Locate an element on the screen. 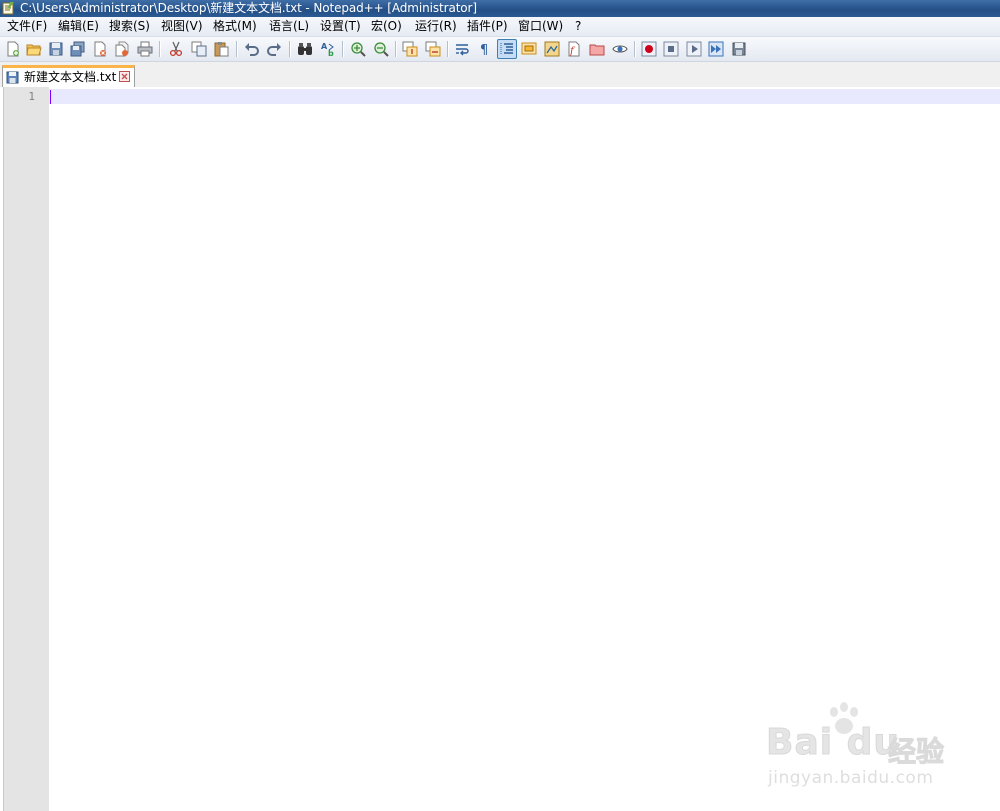 The image size is (1000, 811). save-macro-button is located at coordinates (739, 49).